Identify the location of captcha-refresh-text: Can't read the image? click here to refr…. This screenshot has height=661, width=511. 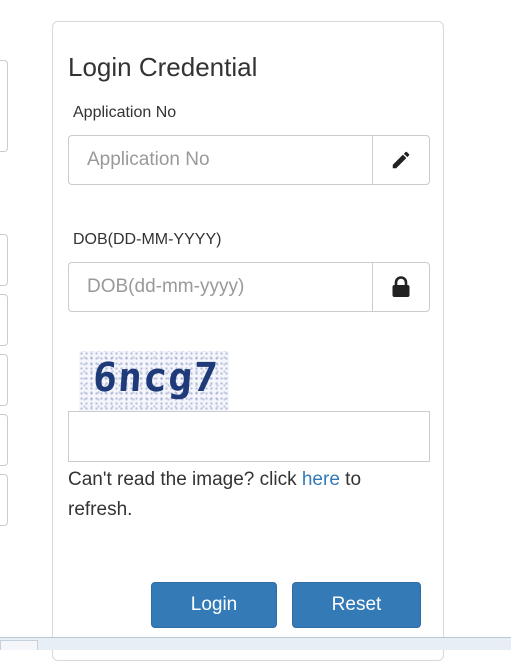
(243, 495).